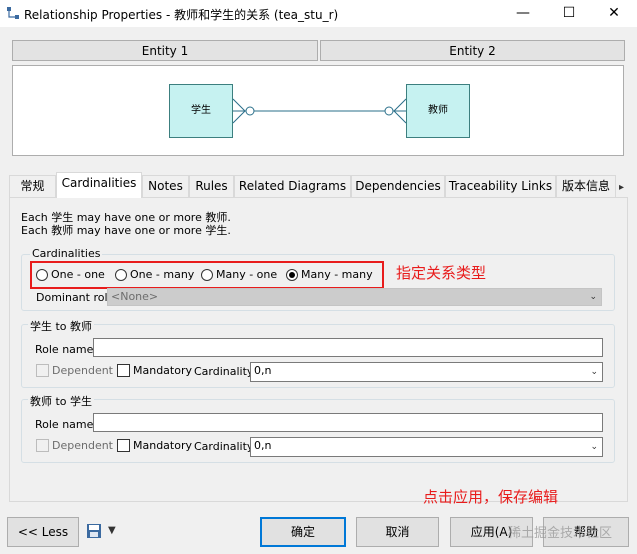 This screenshot has width=637, height=554. I want to click on tab-dependencies: Dependencies, so click(398, 186).